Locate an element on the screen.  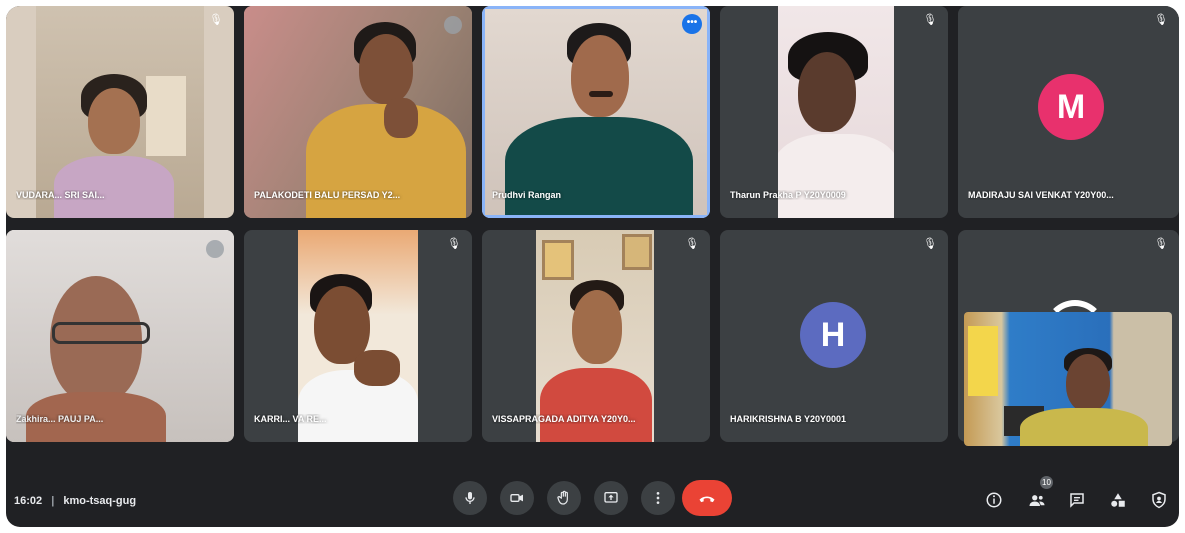
participant-tile: 🎙 Tharun Prakha P Y20Y0009 is located at coordinates (834, 112).